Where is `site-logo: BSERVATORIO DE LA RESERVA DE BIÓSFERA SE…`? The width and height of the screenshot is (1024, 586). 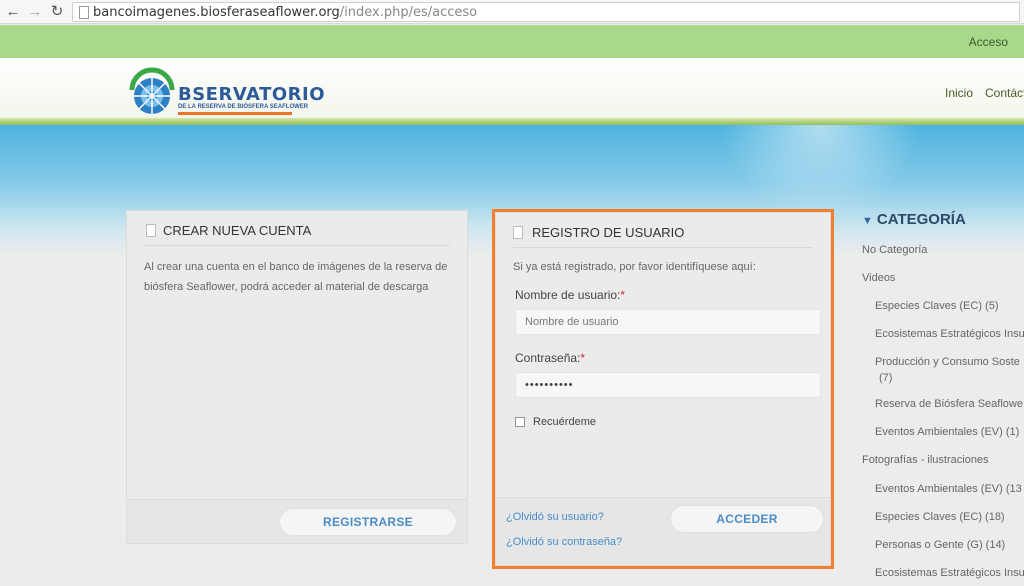
site-logo: BSERVATORIO DE LA RESERVA DE BIÓSFERA SE… is located at coordinates (225, 92).